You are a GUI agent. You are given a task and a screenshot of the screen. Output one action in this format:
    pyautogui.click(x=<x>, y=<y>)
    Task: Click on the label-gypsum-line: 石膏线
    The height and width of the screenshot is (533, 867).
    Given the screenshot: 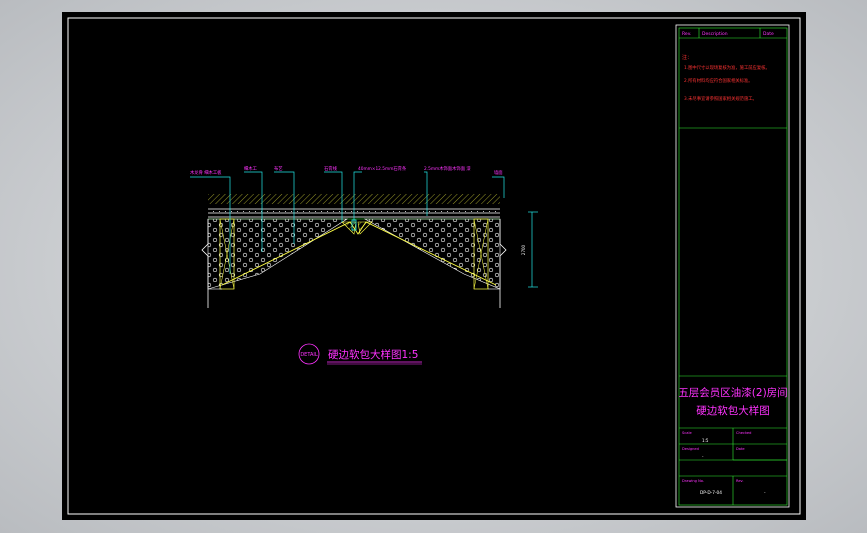 What is the action you would take?
    pyautogui.click(x=331, y=168)
    